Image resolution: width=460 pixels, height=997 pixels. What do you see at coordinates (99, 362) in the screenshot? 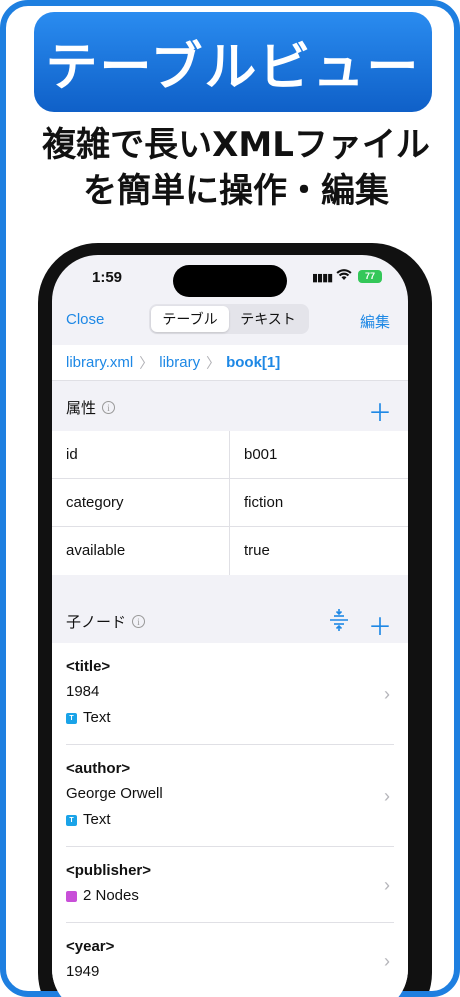
I see `breadcrumb-item-file: library.xml` at bounding box center [99, 362].